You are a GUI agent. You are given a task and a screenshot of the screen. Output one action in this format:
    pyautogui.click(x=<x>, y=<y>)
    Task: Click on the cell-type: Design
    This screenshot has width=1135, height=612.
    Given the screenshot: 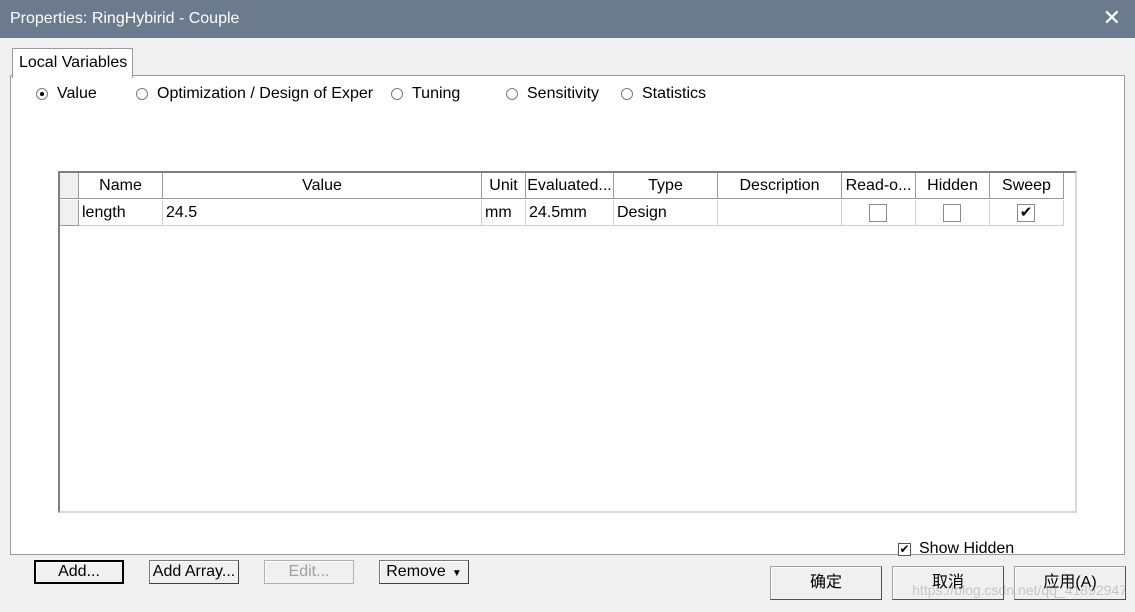 What is the action you would take?
    pyautogui.click(x=666, y=213)
    